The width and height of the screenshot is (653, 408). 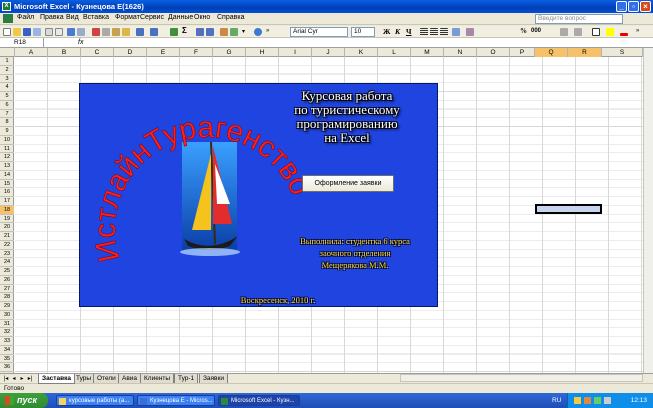 What do you see at coordinates (49, 32) in the screenshot?
I see `print-icon` at bounding box center [49, 32].